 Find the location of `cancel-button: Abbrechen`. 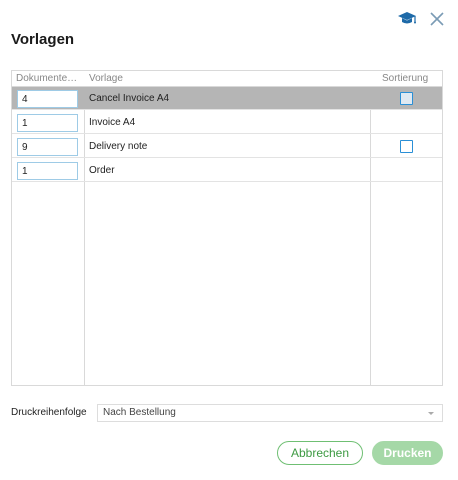

cancel-button: Abbrechen is located at coordinates (320, 453).